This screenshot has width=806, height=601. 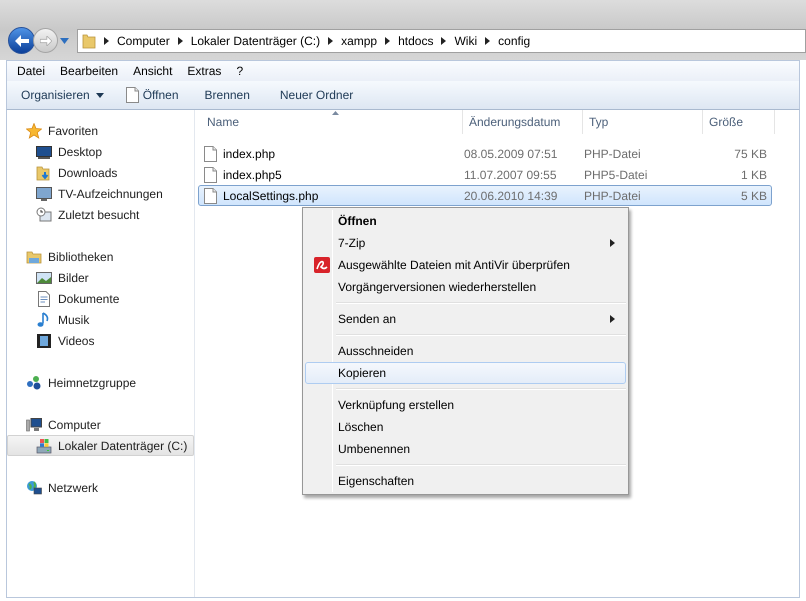 What do you see at coordinates (44, 172) in the screenshot?
I see `folder-arrow-icon` at bounding box center [44, 172].